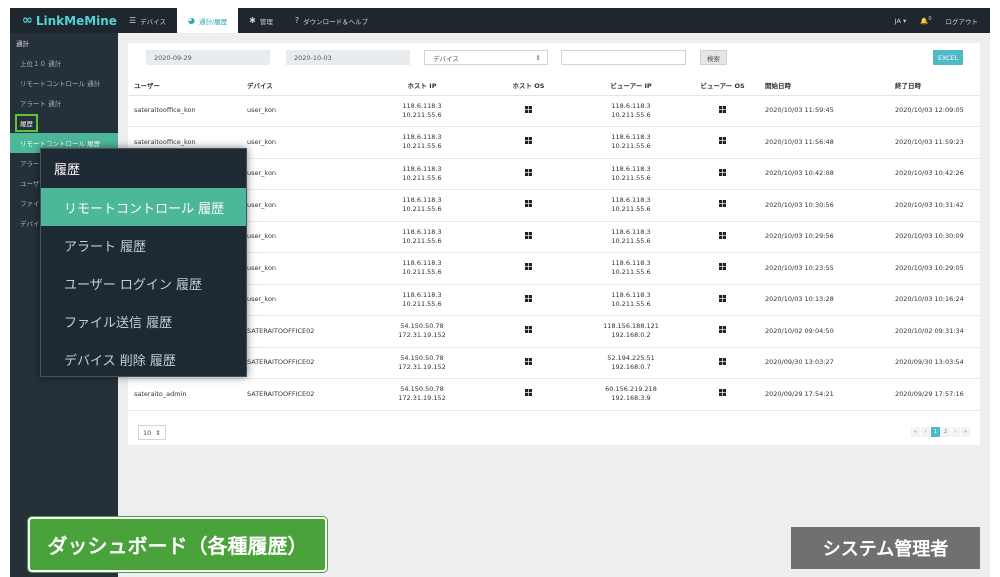 The image size is (1000, 577). What do you see at coordinates (962, 21) in the screenshot?
I see `logout-link: ログアウト` at bounding box center [962, 21].